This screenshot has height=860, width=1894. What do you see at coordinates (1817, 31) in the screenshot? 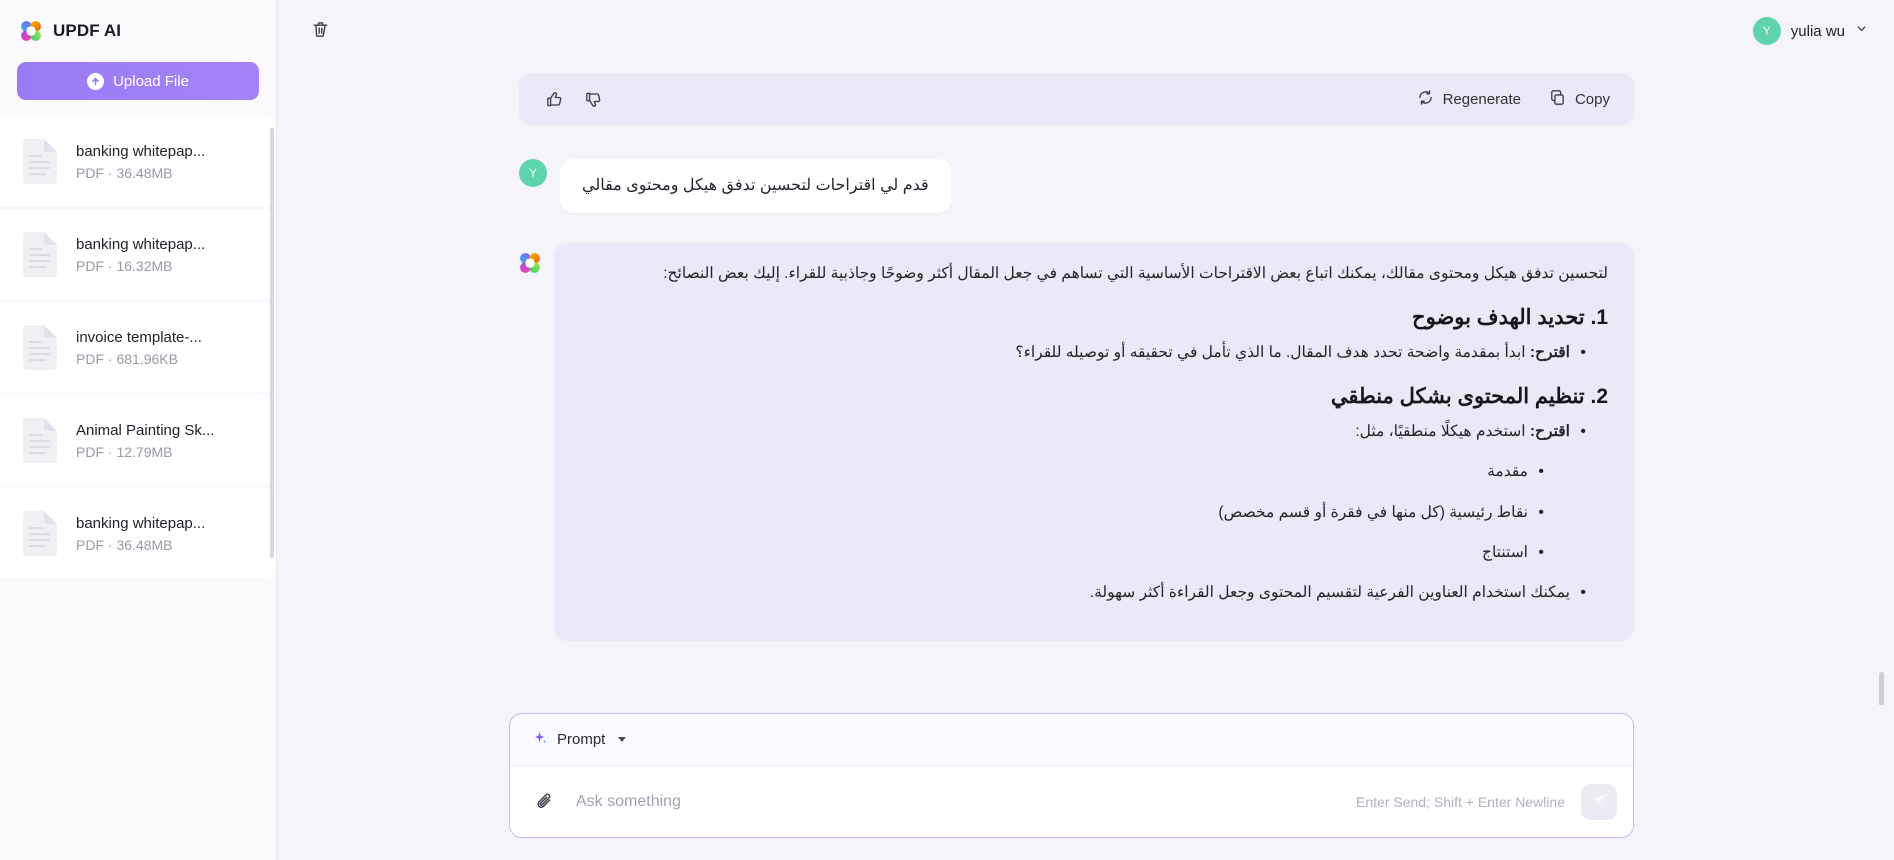
I see `user-name: yulia wu` at bounding box center [1817, 31].